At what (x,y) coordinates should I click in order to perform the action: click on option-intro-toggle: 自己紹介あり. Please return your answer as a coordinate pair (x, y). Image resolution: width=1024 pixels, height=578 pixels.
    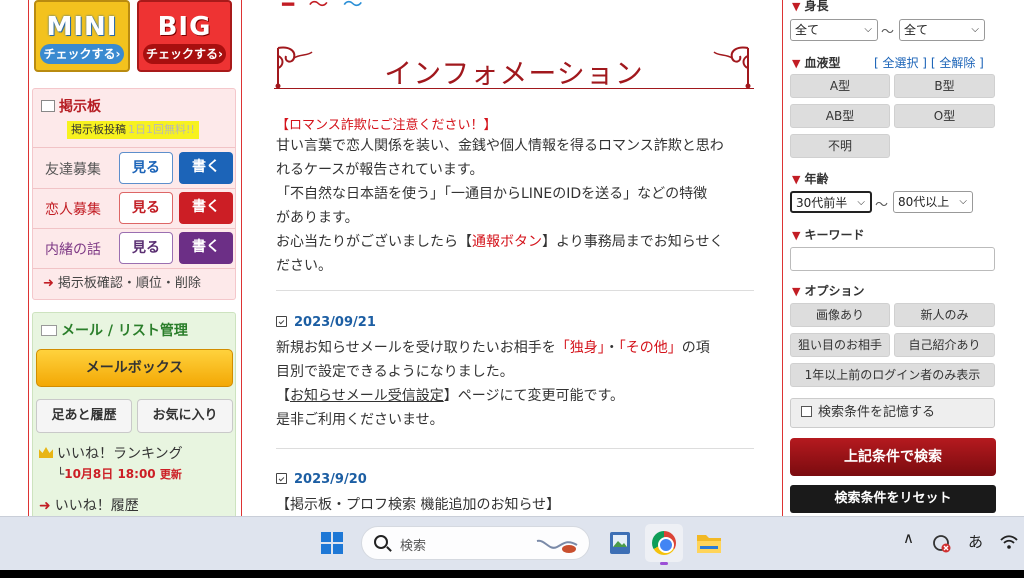
    Looking at the image, I should click on (944, 345).